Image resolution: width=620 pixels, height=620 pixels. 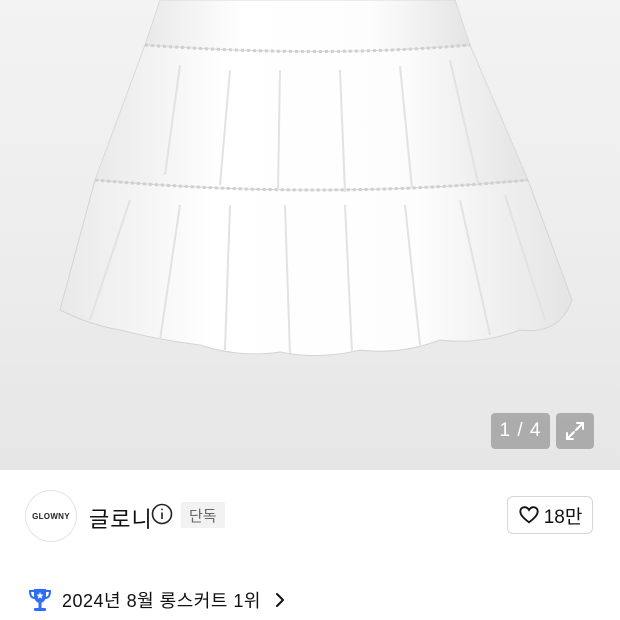 I want to click on expand-button, so click(x=575, y=431).